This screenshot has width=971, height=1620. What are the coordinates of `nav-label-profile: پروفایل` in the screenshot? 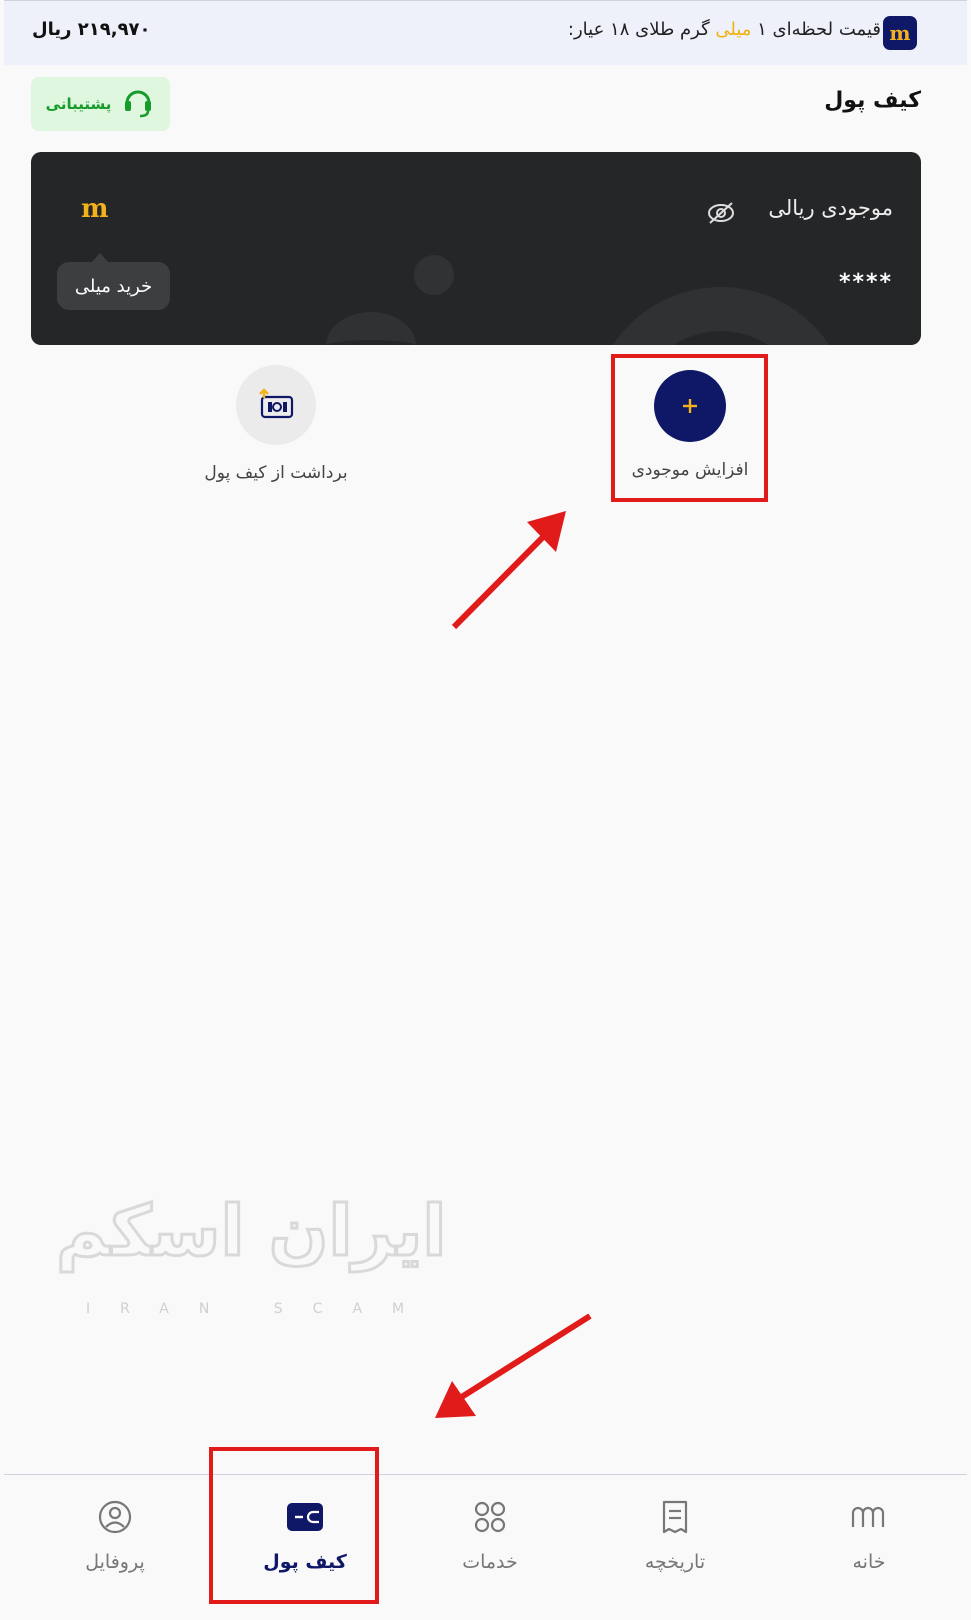 It's located at (115, 1562).